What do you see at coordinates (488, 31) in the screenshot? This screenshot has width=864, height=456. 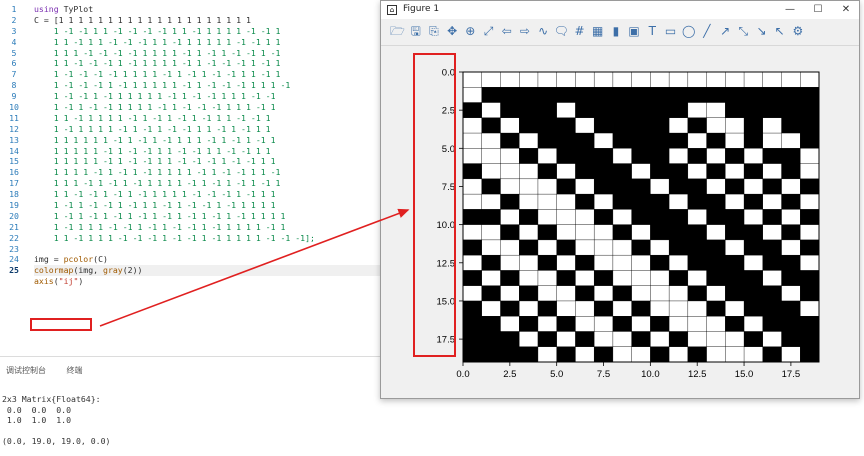 I see `zoom-fit-icon: ⤢` at bounding box center [488, 31].